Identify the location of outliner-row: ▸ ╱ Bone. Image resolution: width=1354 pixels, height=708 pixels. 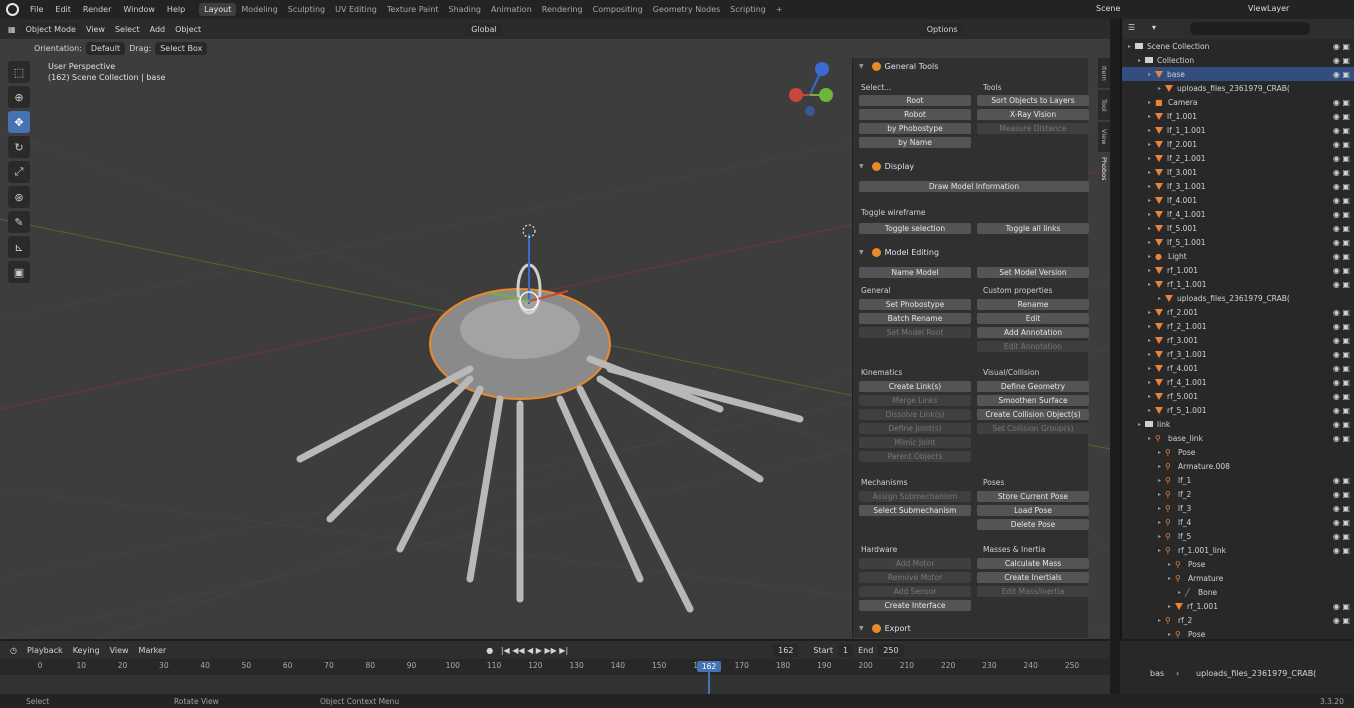
(1238, 592).